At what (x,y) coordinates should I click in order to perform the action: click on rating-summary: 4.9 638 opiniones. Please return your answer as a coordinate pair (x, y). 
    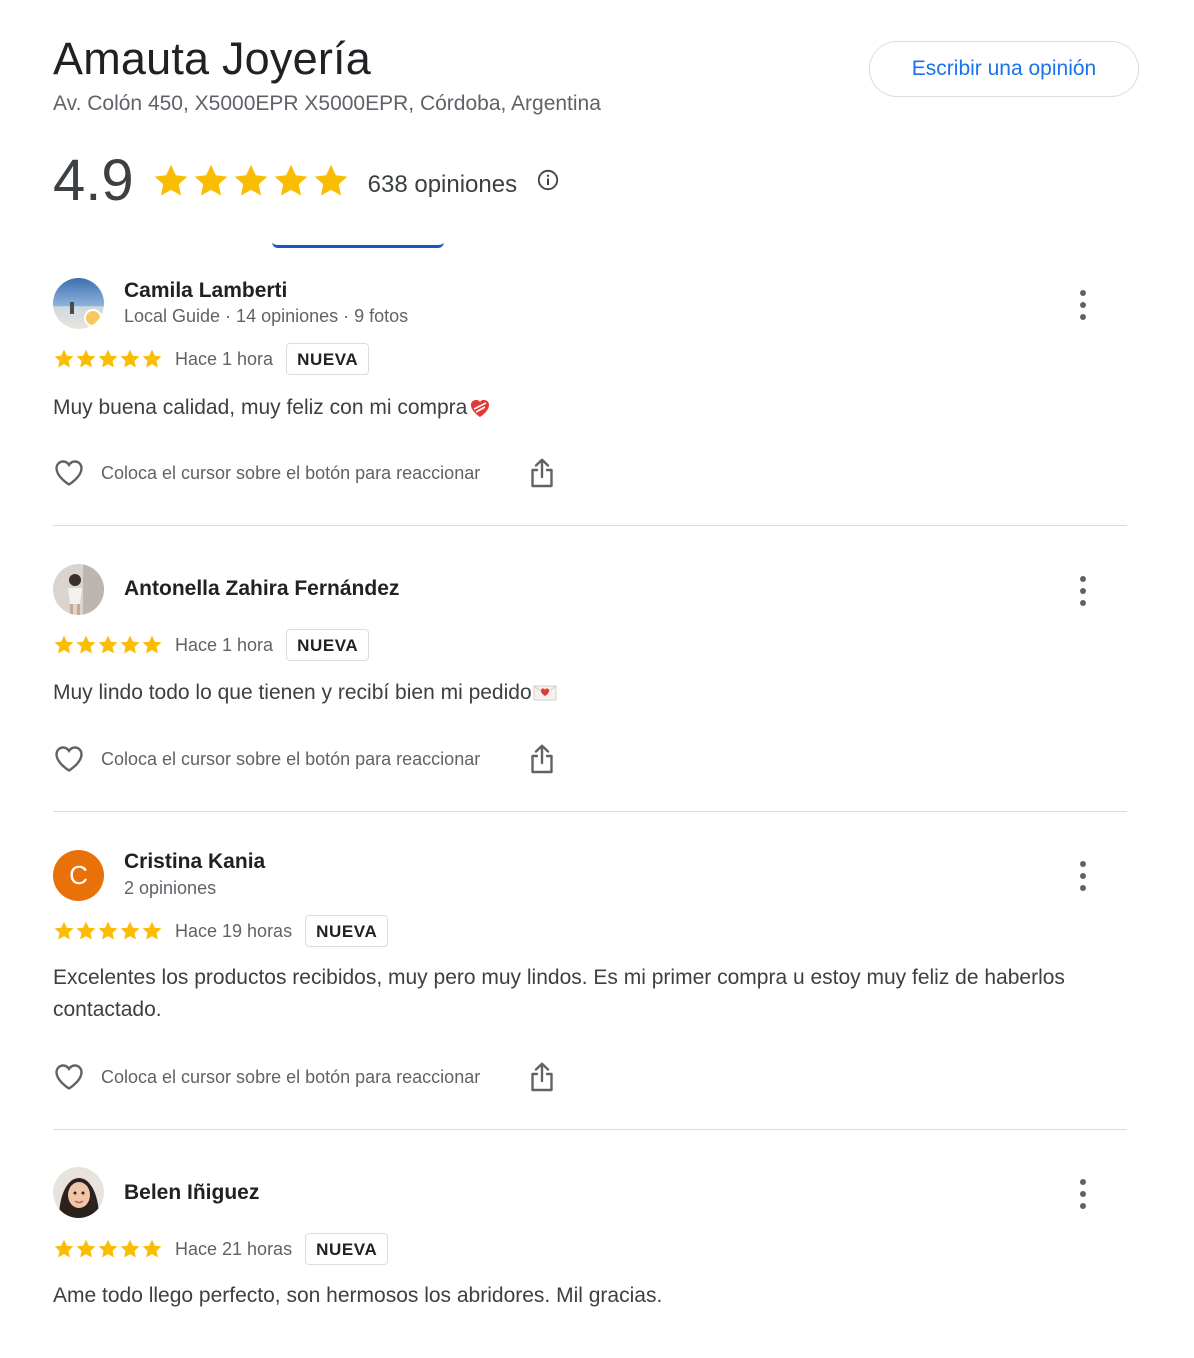
    Looking at the image, I should click on (306, 181).